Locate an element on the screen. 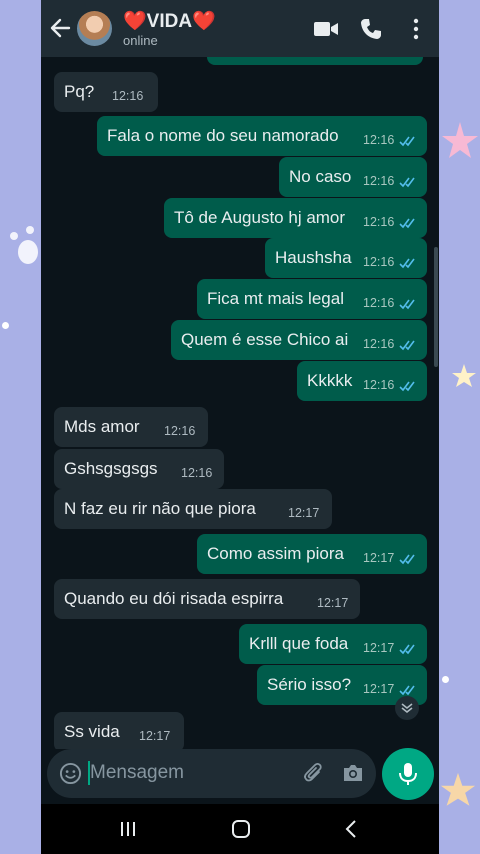 The width and height of the screenshot is (480, 854). message-text: Tô de Augusto hj amor is located at coordinates (260, 217).